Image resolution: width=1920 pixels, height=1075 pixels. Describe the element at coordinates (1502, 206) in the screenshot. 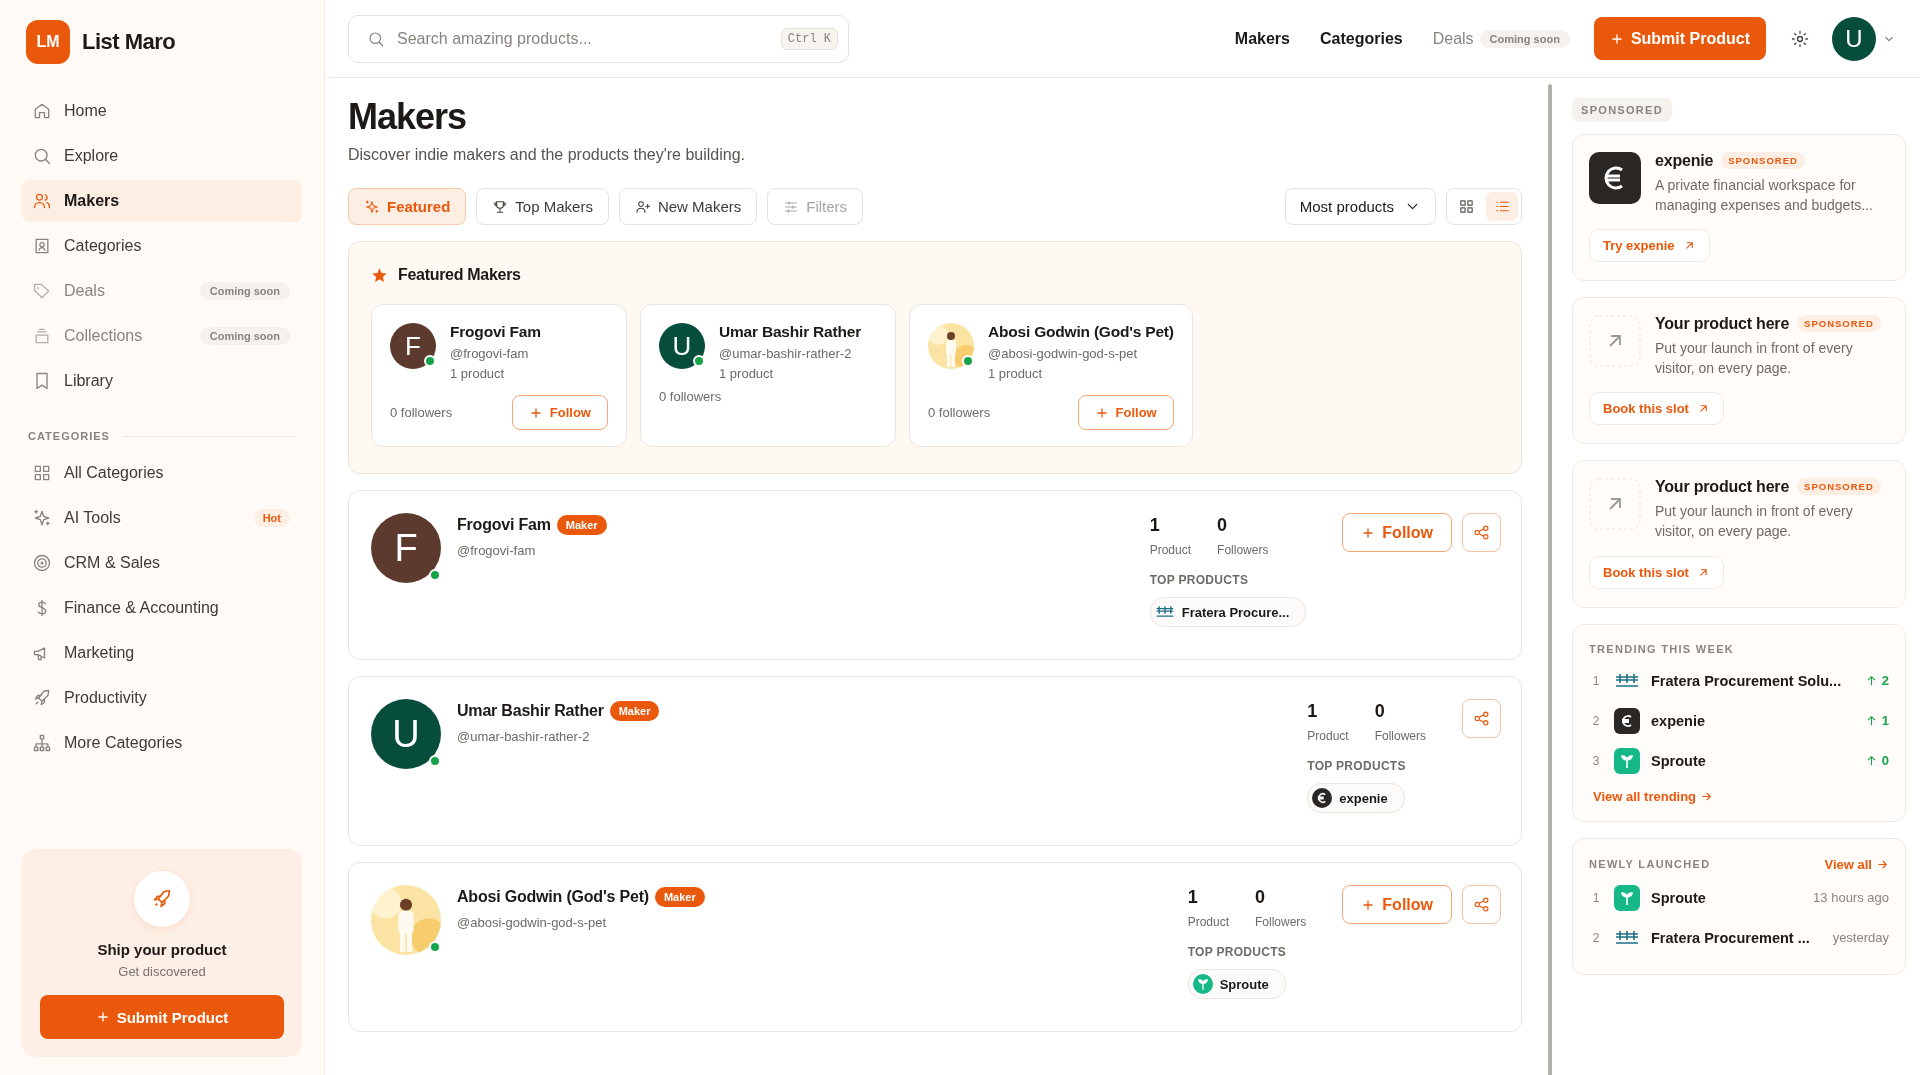

I see `list-view-button` at that location.